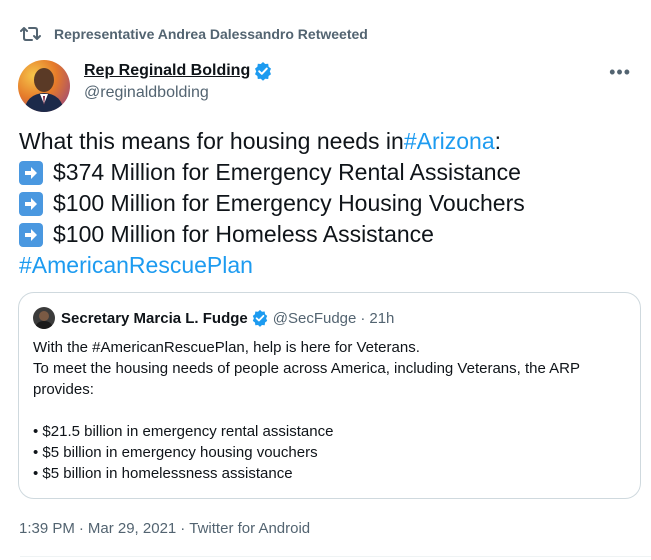 This screenshot has height=560, width=651. What do you see at coordinates (154, 318) in the screenshot?
I see `quoted-author-name: Secretary Marcia L. Fudge` at bounding box center [154, 318].